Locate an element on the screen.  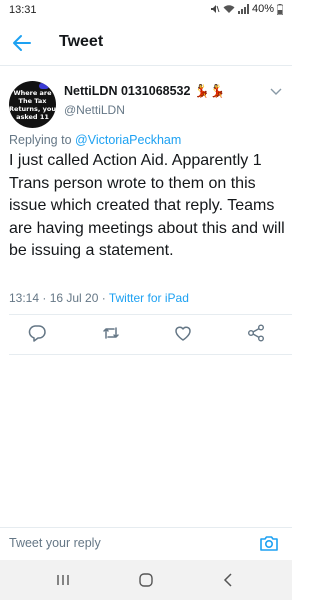
reply-icon is located at coordinates (37, 333).